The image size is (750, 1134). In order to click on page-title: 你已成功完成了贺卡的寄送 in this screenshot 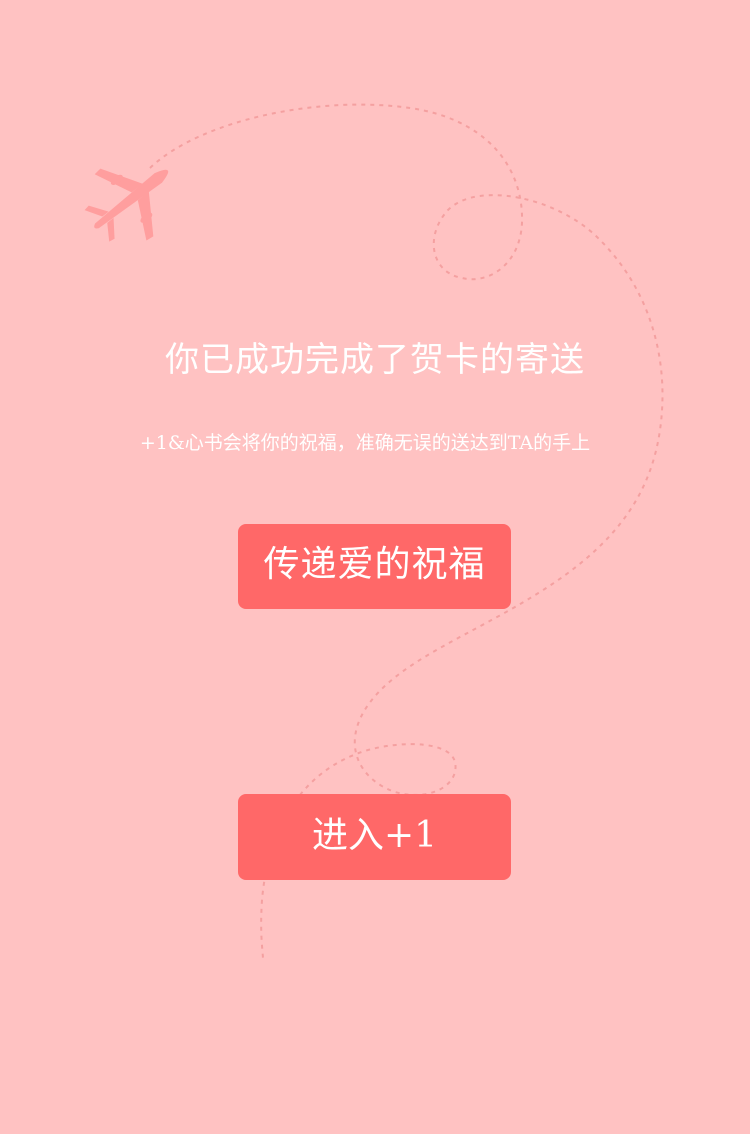, I will do `click(375, 360)`.